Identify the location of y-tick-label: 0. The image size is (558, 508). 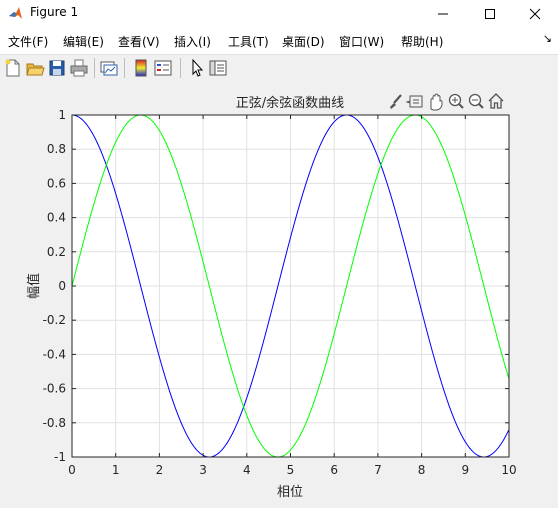
(62, 286).